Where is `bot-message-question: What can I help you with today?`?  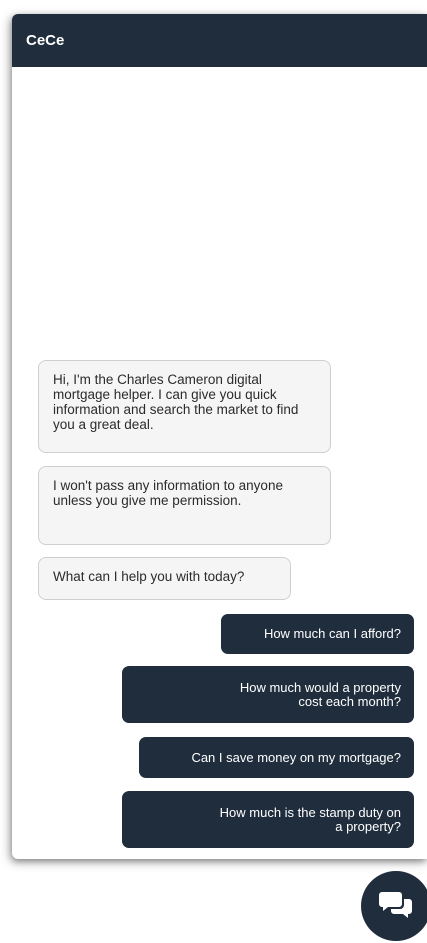 bot-message-question: What can I help you with today? is located at coordinates (164, 578).